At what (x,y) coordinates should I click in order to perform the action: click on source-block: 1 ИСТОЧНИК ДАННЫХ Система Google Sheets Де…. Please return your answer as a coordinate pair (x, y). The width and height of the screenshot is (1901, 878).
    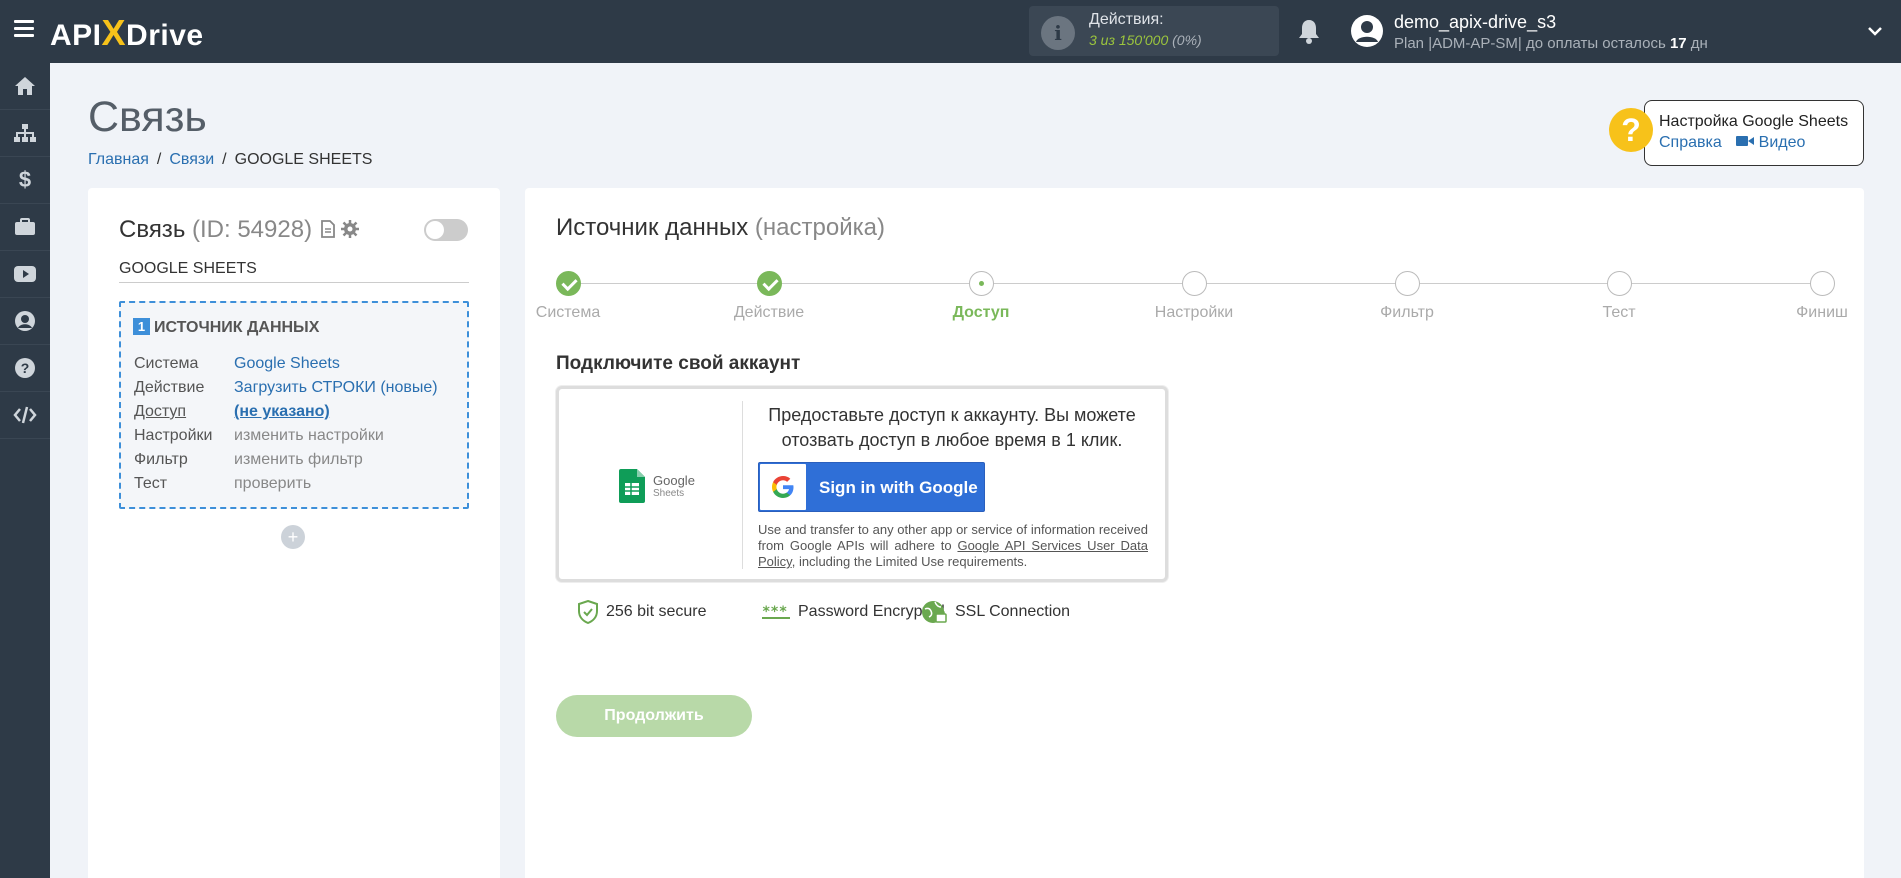
    Looking at the image, I should click on (294, 405).